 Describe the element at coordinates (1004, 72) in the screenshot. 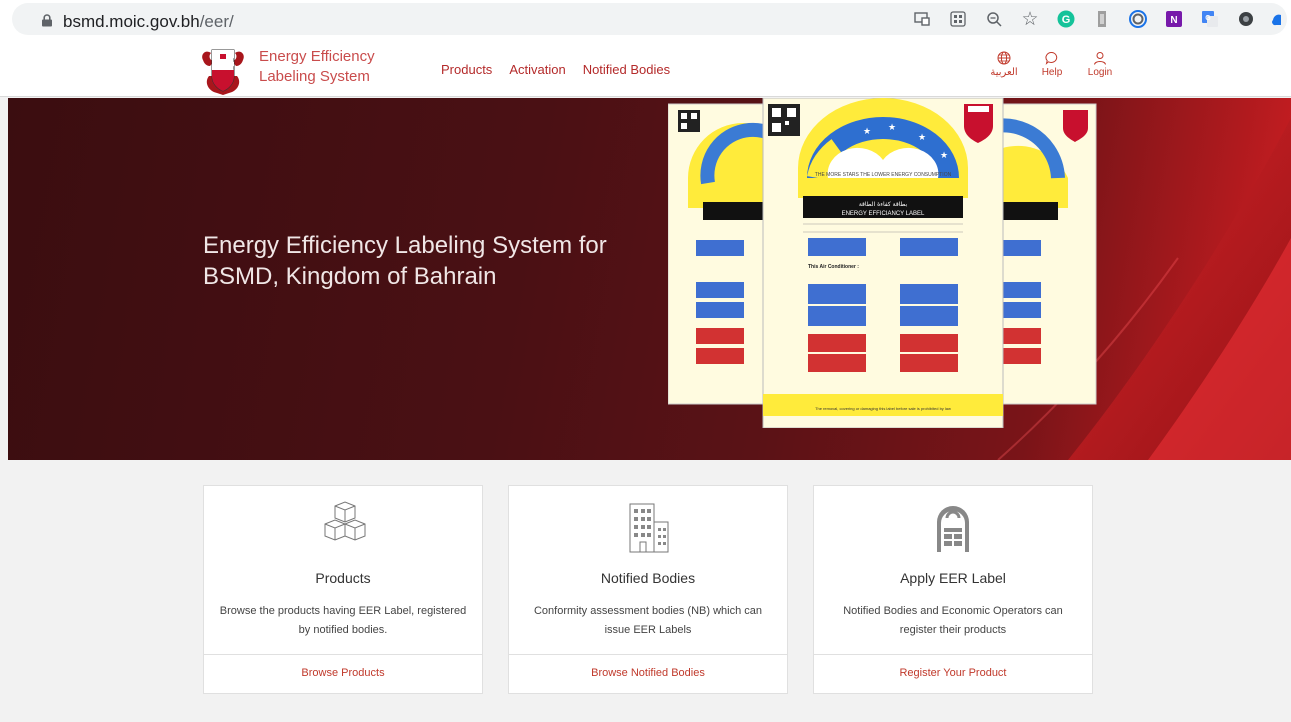

I see `language-label: العربية` at that location.